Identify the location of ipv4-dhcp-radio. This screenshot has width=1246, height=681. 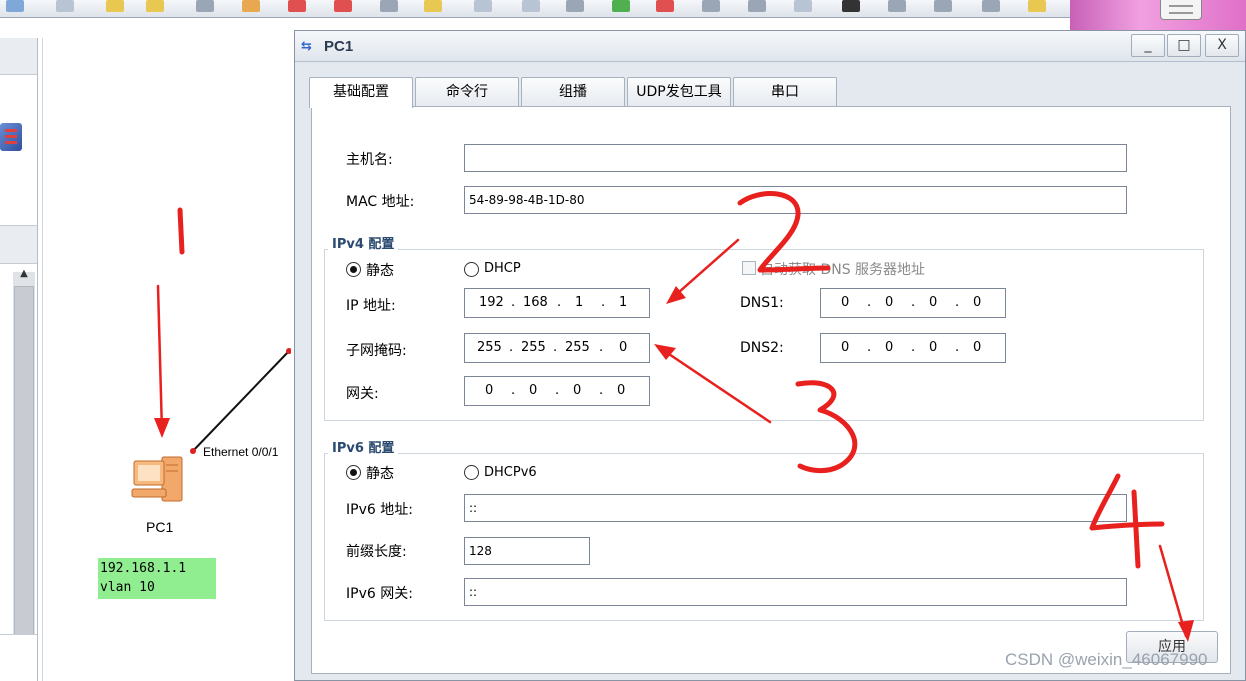
(471, 269).